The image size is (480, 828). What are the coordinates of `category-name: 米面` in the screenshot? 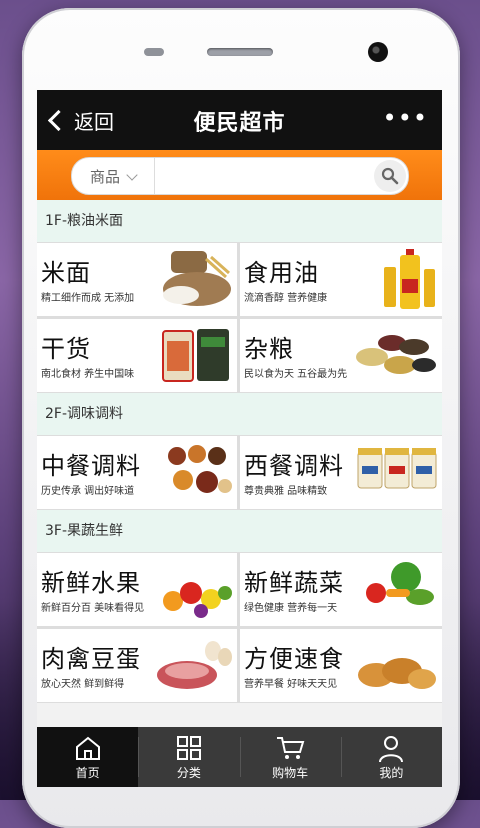 It's located at (66, 273).